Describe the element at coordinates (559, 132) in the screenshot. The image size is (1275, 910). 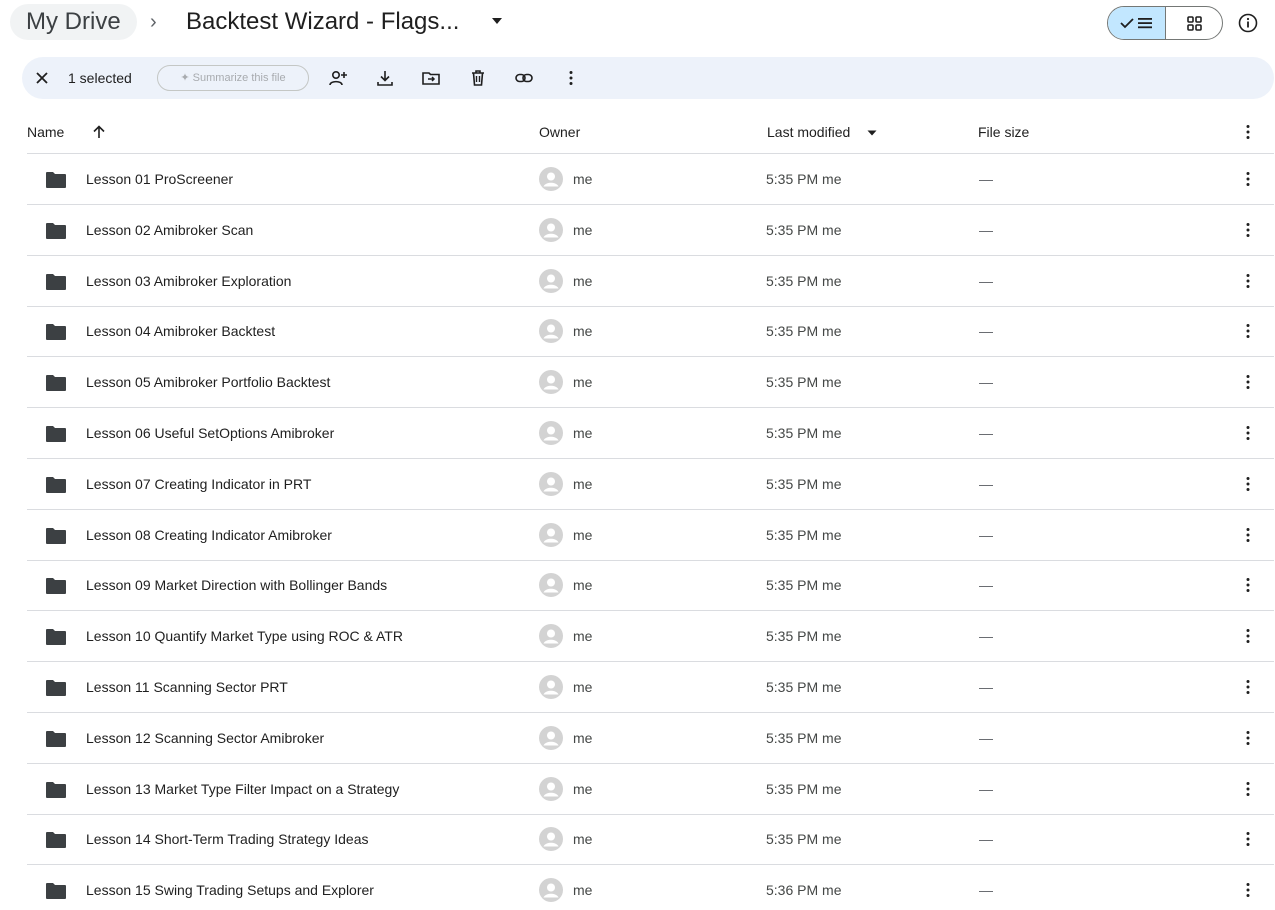
I see `column-header-owner: Owner` at that location.